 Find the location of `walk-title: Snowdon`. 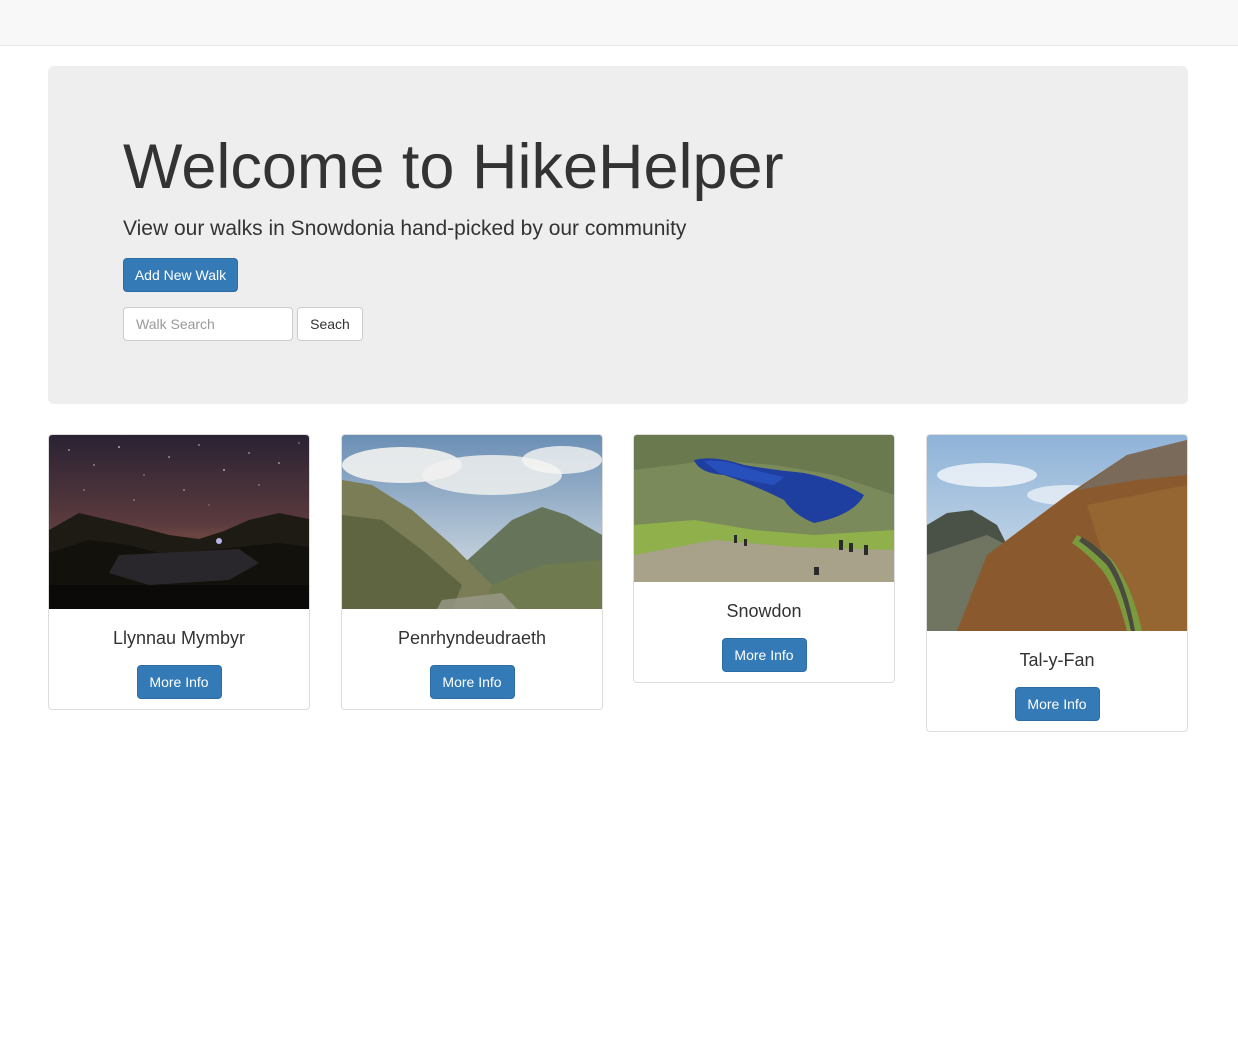

walk-title: Snowdon is located at coordinates (764, 611).